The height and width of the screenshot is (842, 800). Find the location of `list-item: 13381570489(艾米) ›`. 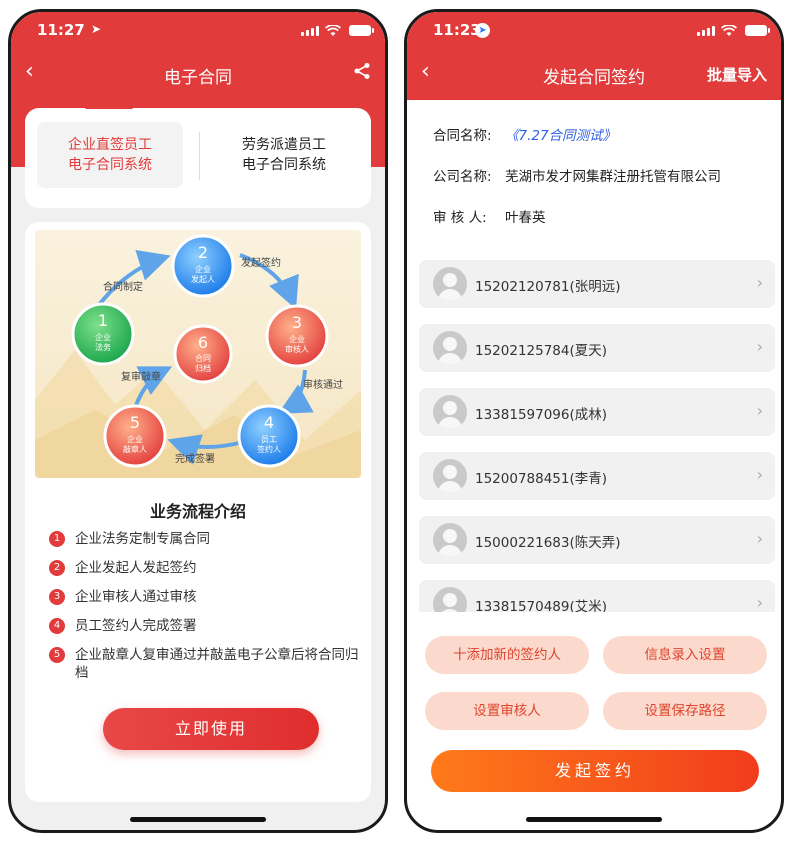

list-item: 13381570489(艾米) › is located at coordinates (597, 596).